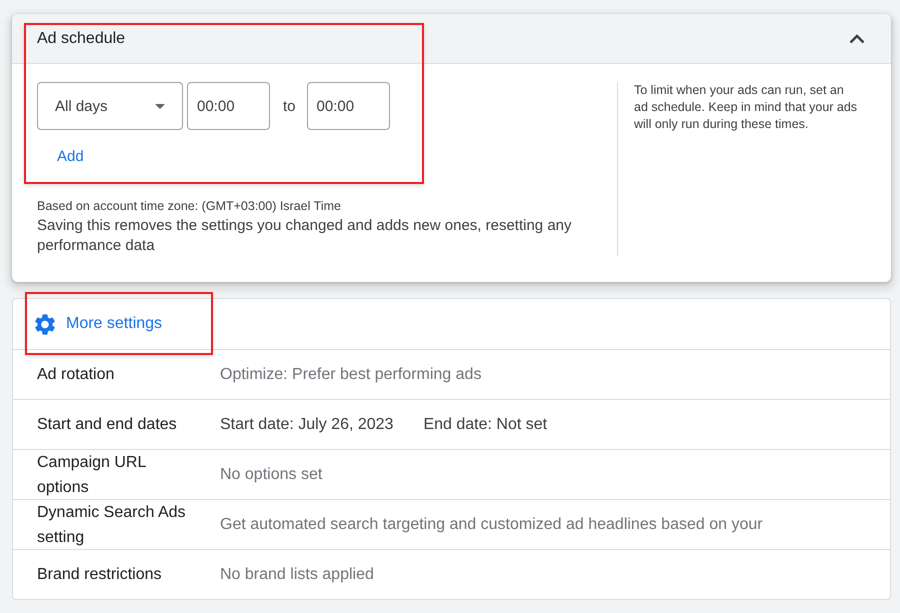 The image size is (900, 613). What do you see at coordinates (189, 206) in the screenshot?
I see `time-zone-note: Based on account time zone: (GMT+03:00) Israel Time` at bounding box center [189, 206].